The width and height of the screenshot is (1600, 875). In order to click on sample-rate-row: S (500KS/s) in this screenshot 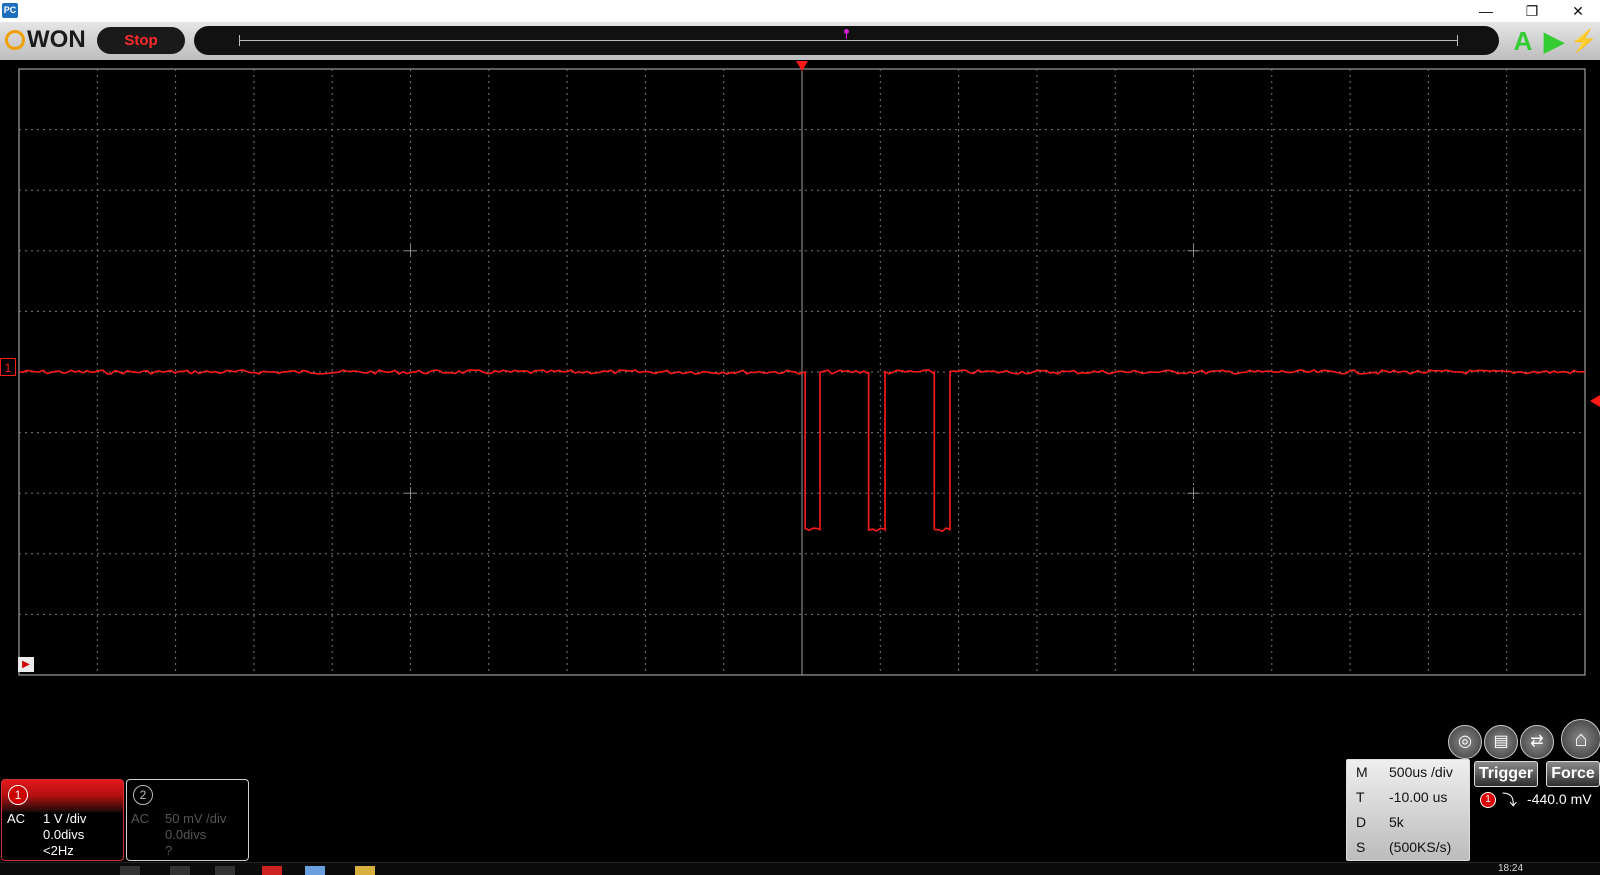, I will do `click(1409, 847)`.